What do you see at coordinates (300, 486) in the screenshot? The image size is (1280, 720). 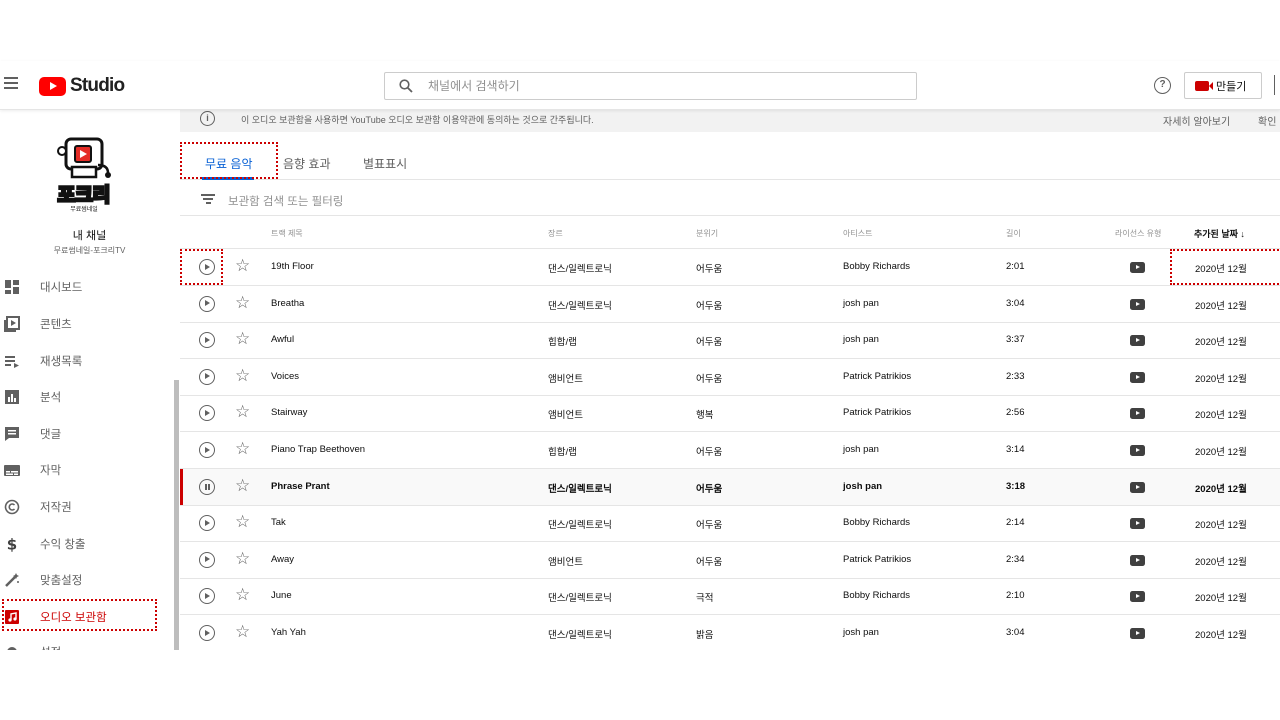 I see `track-title: Phrase Prant` at bounding box center [300, 486].